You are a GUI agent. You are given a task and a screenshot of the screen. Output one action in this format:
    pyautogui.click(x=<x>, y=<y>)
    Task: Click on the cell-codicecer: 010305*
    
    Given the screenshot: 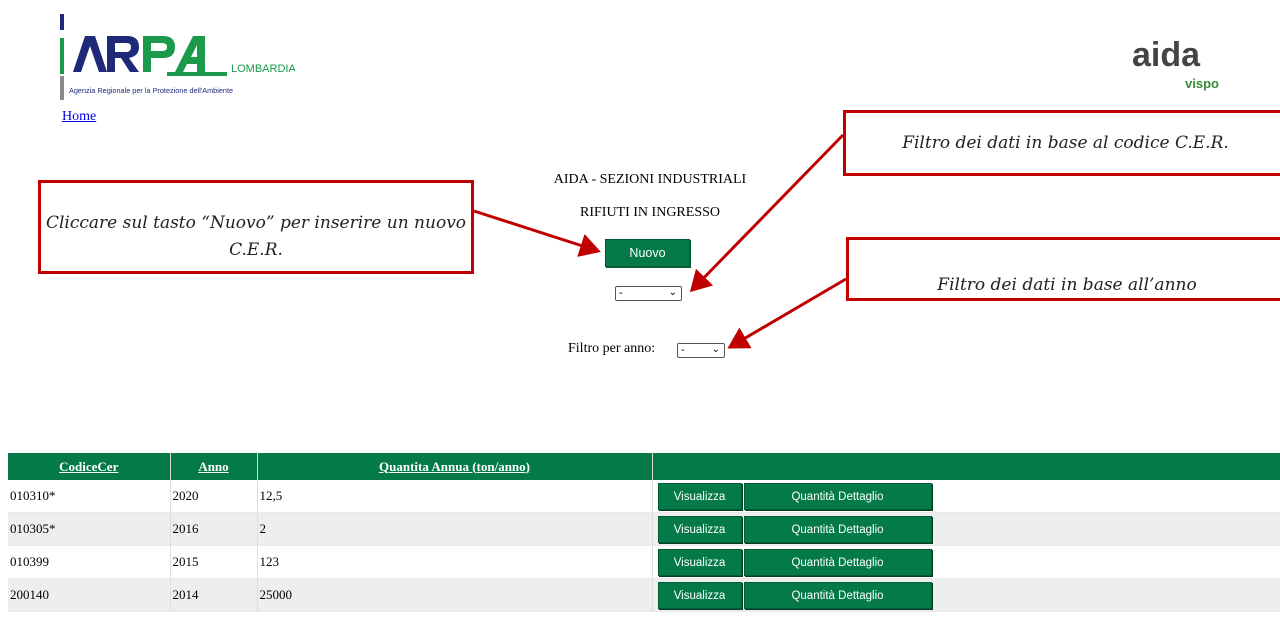 What is the action you would take?
    pyautogui.click(x=89, y=529)
    